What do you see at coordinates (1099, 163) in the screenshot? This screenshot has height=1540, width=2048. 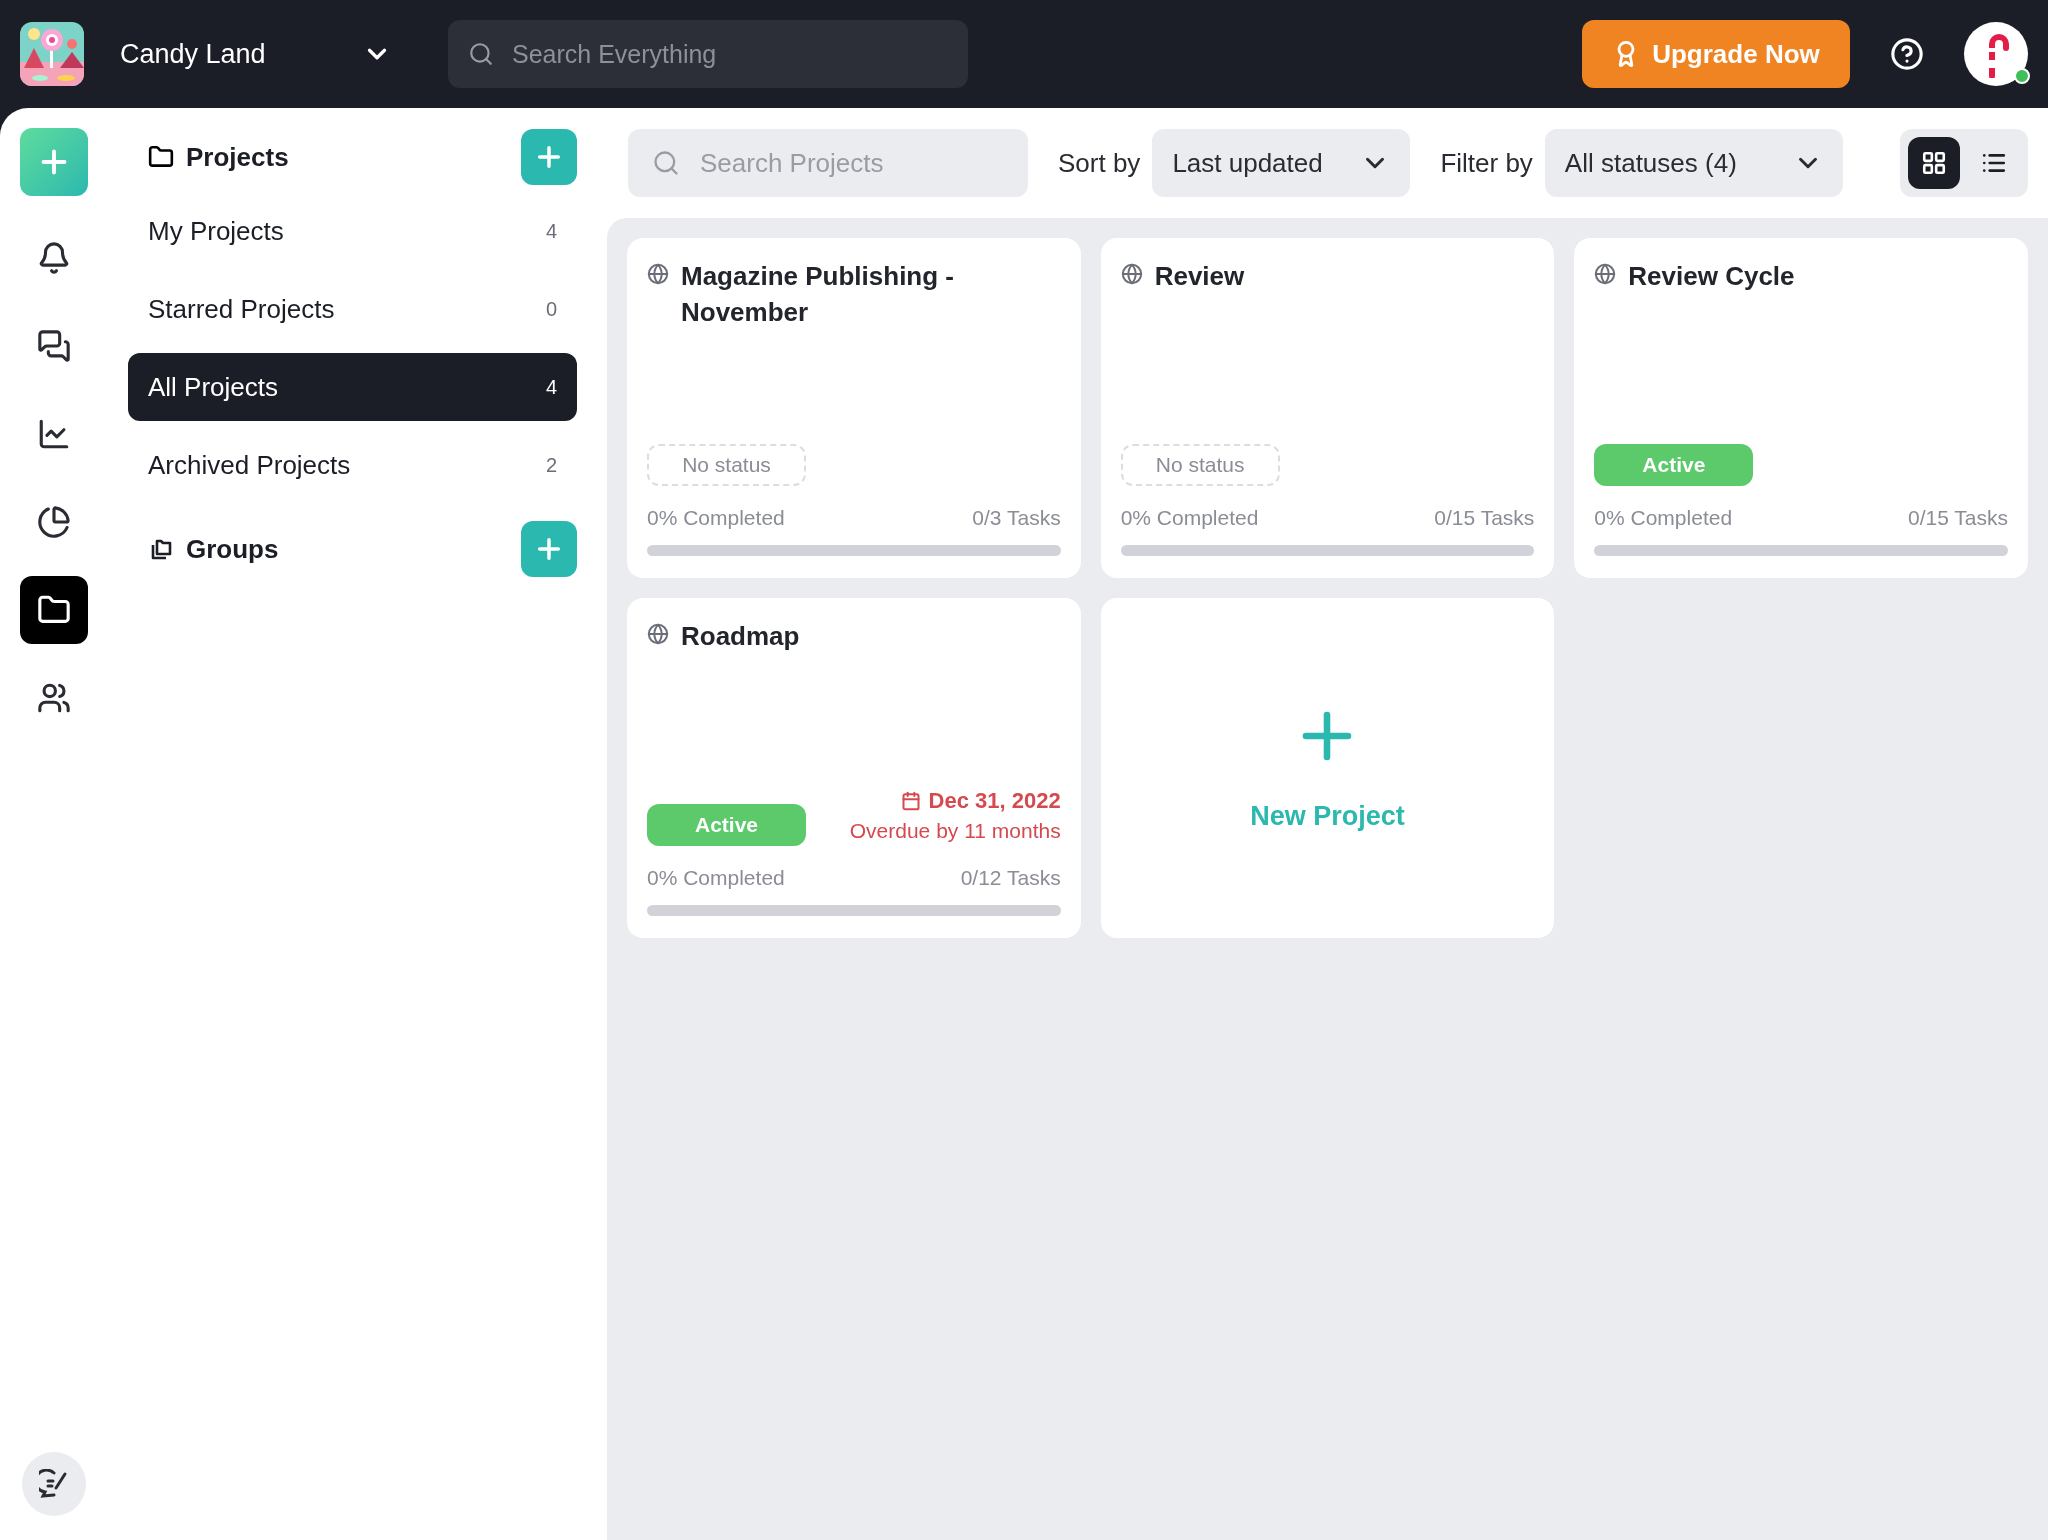 I see `sort-label: Sort by` at bounding box center [1099, 163].